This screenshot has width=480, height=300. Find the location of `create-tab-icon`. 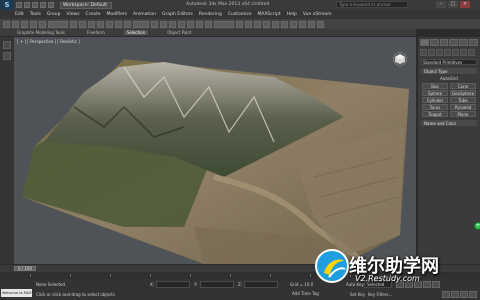

create-tab-icon is located at coordinates (424, 42).